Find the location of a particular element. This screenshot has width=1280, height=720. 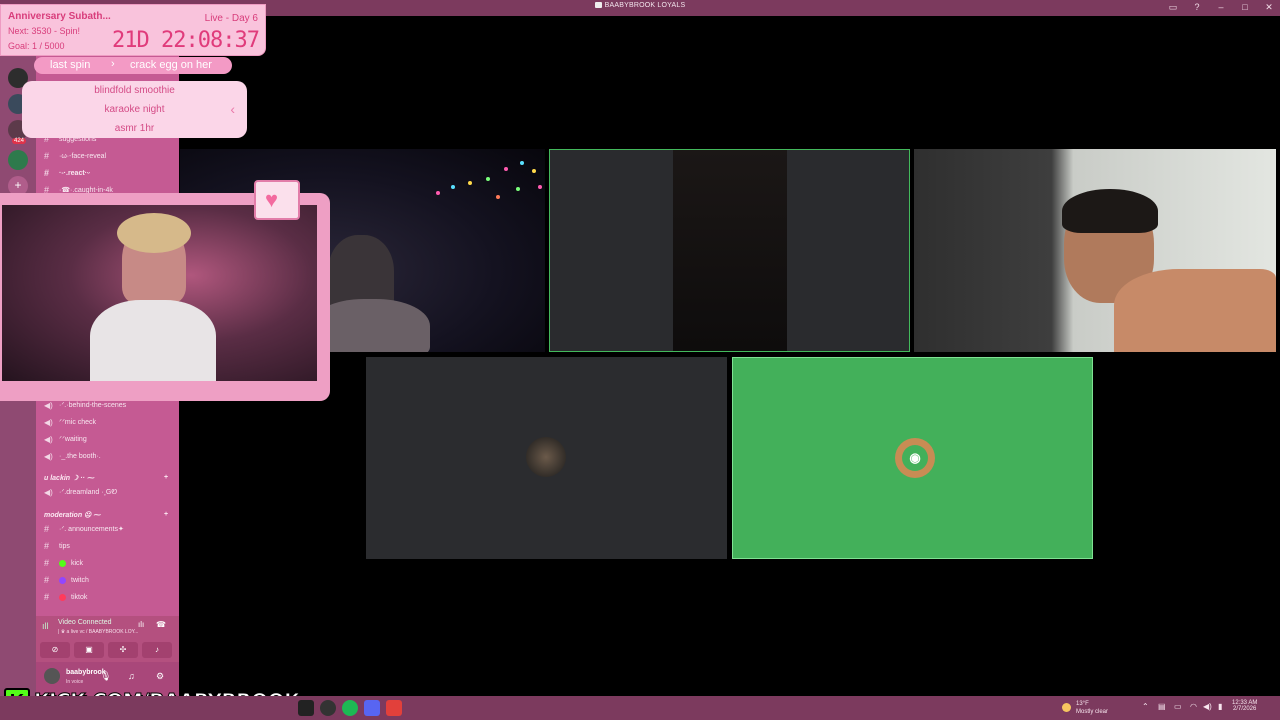

kick-dot-icon is located at coordinates (62, 563).